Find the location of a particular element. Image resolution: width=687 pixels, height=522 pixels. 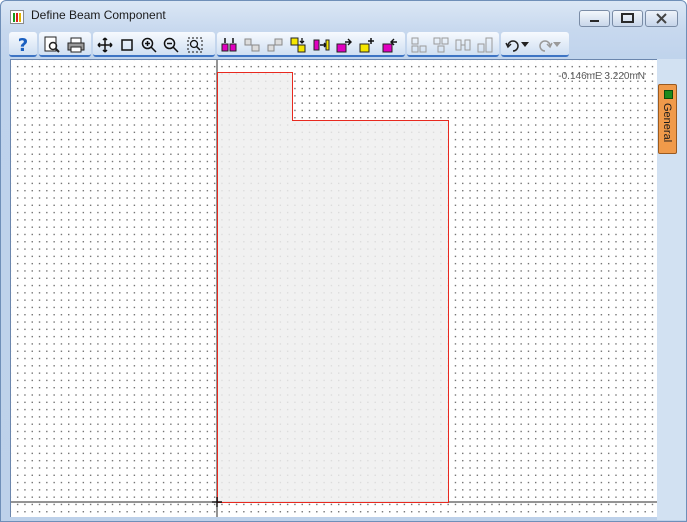

toolbar-group-edit is located at coordinates (311, 44).